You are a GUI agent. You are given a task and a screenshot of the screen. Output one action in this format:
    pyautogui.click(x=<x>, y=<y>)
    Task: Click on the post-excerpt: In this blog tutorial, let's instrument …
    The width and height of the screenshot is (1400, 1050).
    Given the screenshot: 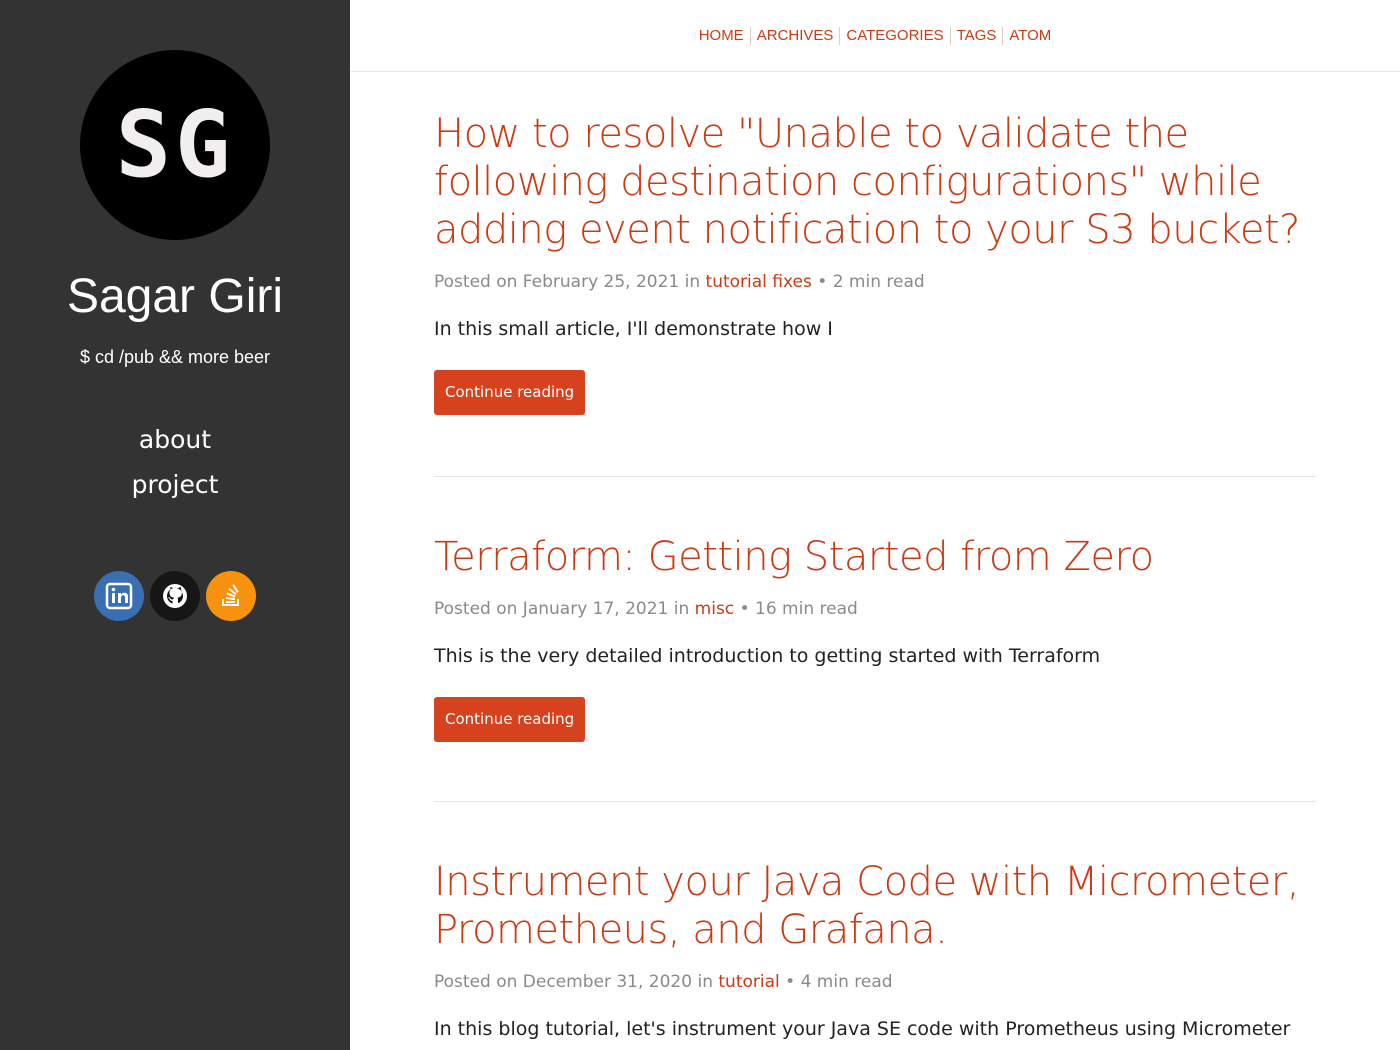 What is the action you would take?
    pyautogui.click(x=862, y=1029)
    